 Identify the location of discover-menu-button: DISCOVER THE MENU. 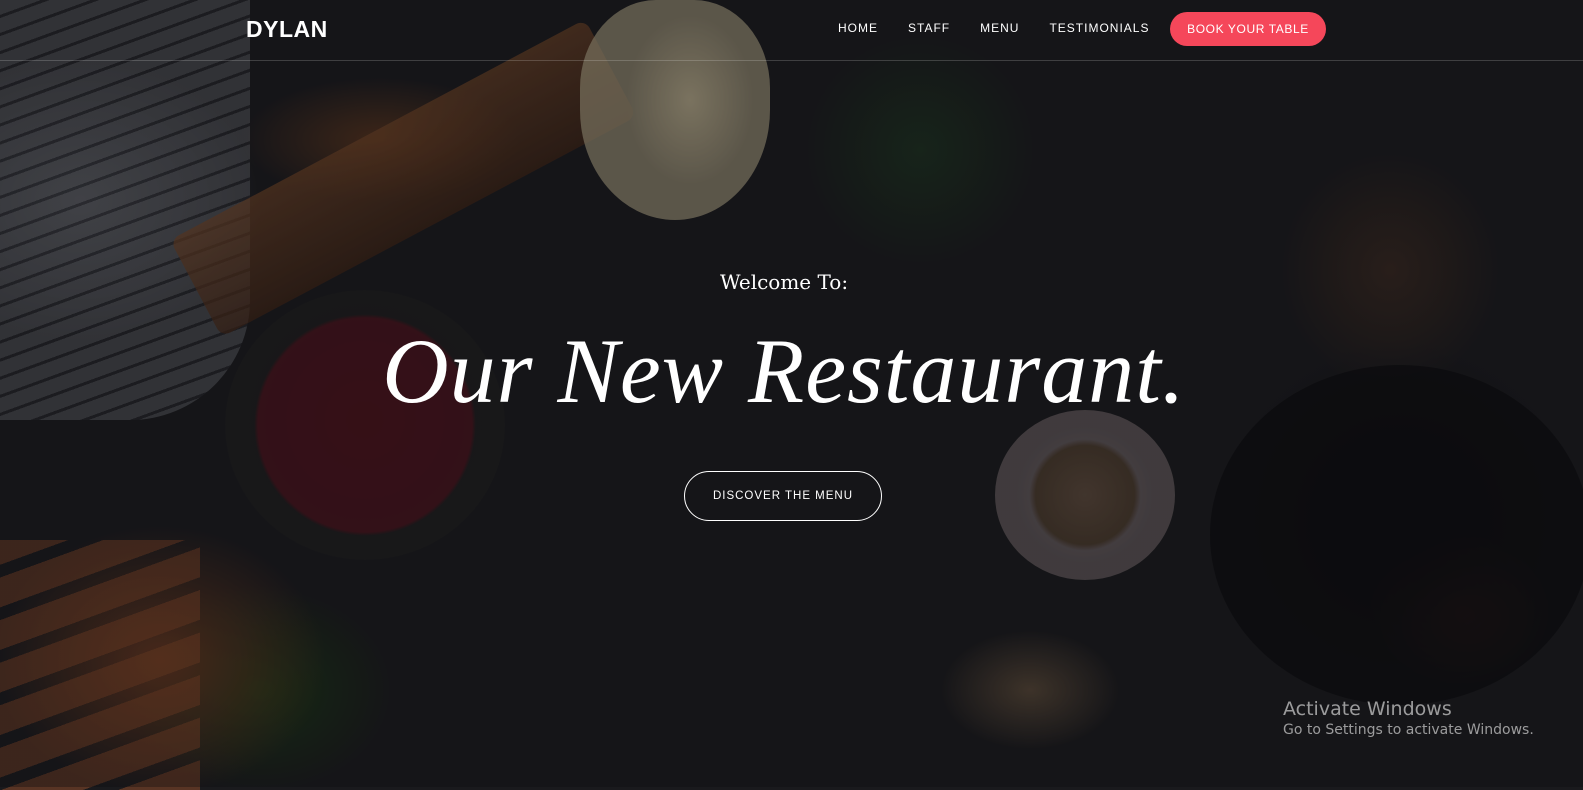
(783, 496).